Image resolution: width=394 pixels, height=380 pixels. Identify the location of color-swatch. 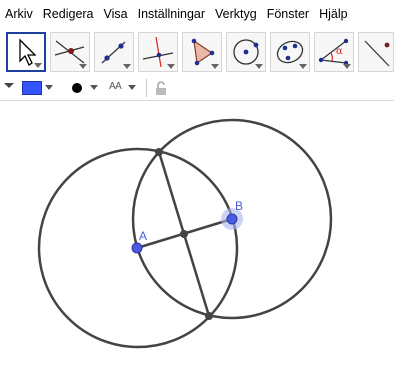
(32, 88).